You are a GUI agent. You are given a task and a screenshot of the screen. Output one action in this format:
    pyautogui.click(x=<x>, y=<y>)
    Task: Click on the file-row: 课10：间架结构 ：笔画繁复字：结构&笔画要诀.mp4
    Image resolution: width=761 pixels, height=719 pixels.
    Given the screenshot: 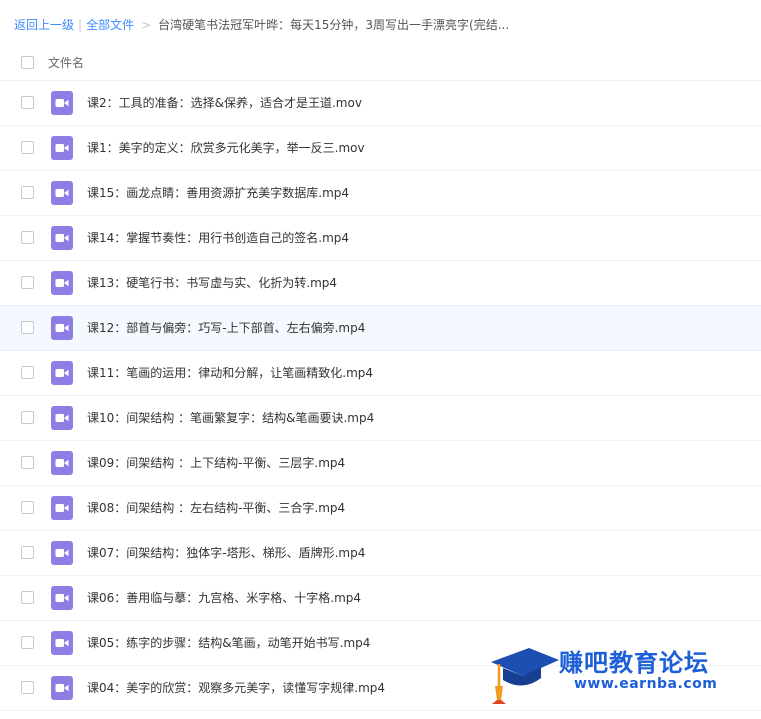 What is the action you would take?
    pyautogui.click(x=380, y=418)
    